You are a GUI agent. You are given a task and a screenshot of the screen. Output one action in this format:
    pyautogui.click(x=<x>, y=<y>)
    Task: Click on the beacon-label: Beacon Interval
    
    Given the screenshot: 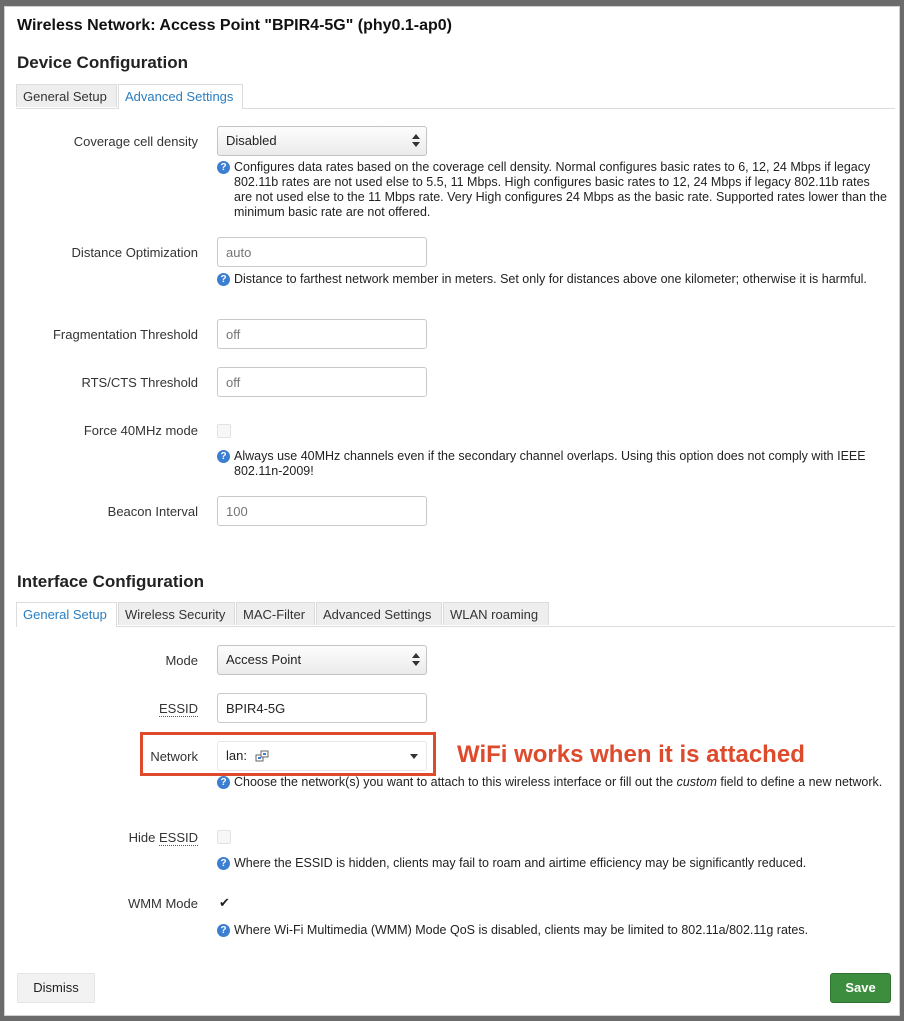 What is the action you would take?
    pyautogui.click(x=152, y=511)
    